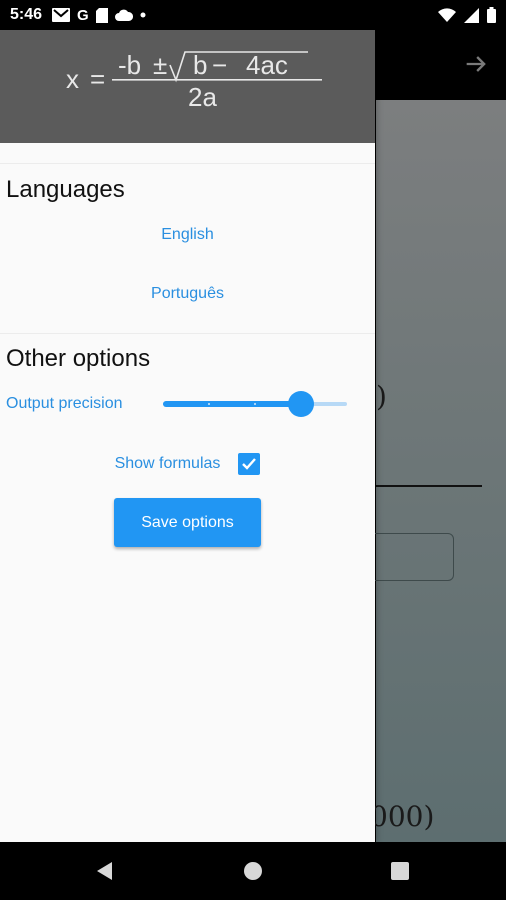  Describe the element at coordinates (219, 65) in the screenshot. I see `formula-minus: −` at that location.